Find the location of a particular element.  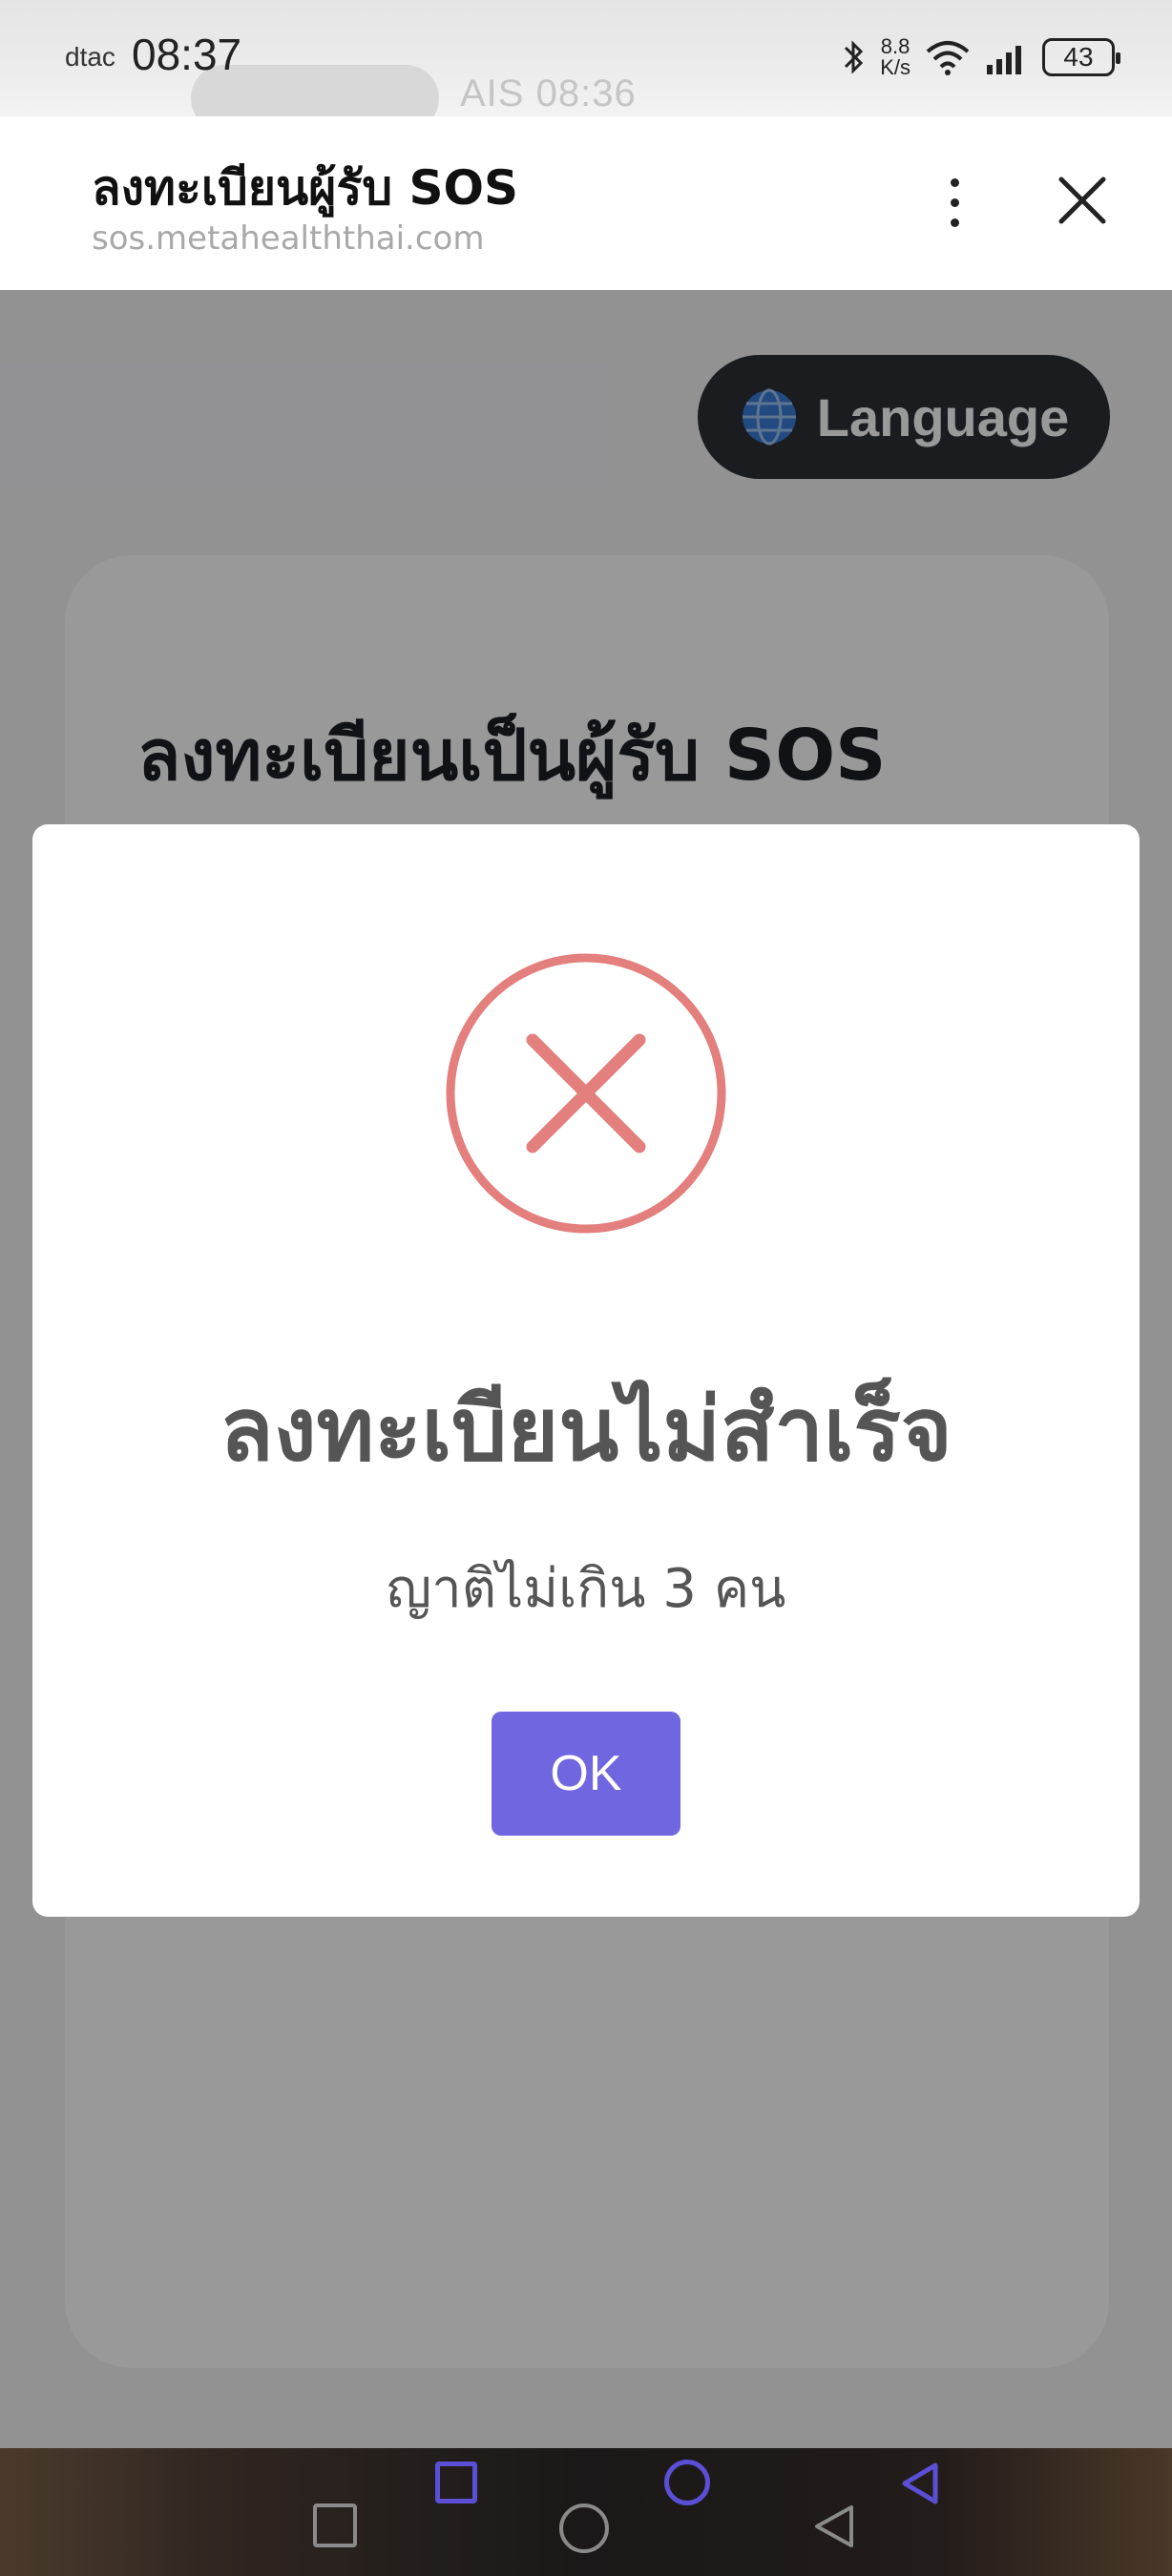

page-title: ลงทะเบียนผู้รับ SOS is located at coordinates (305, 188).